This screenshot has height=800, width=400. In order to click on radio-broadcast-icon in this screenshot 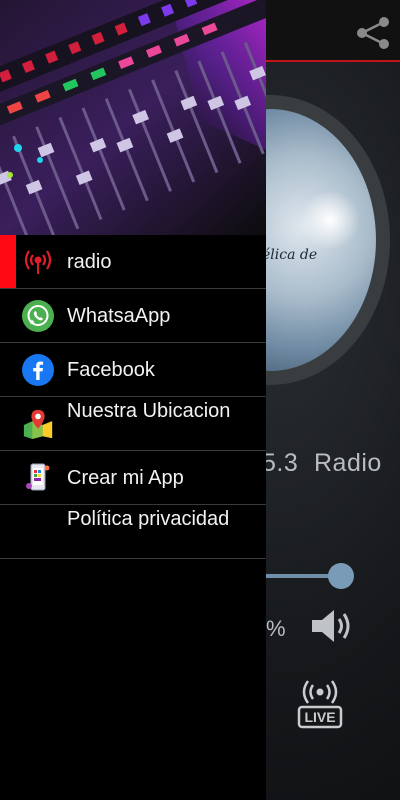, I will do `click(38, 262)`.